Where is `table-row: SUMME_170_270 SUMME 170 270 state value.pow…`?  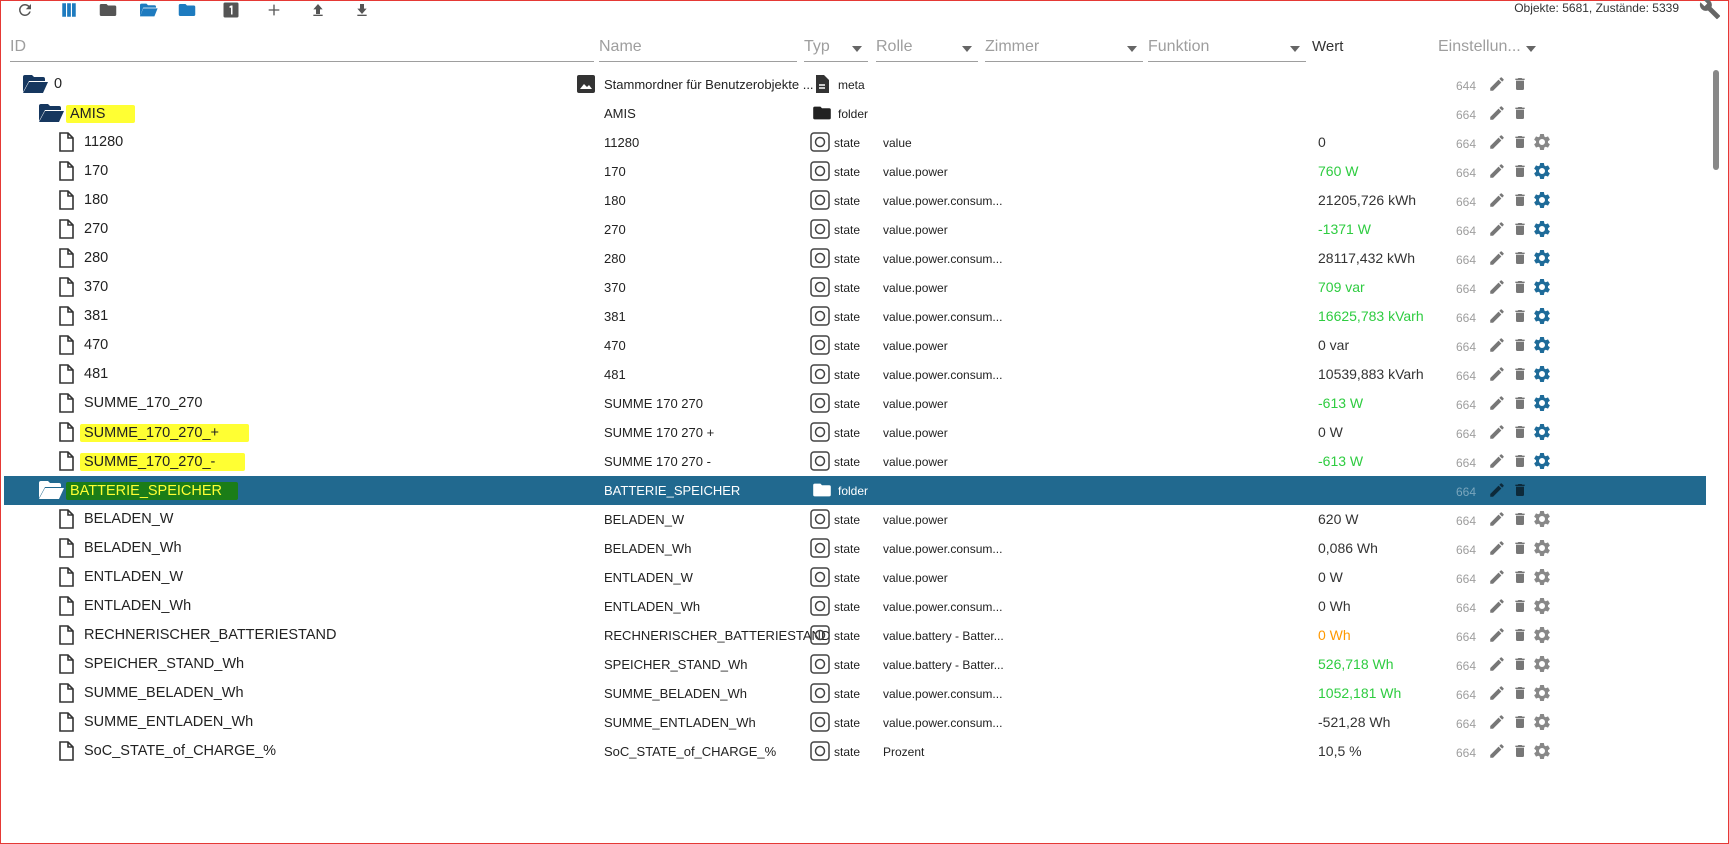 table-row: SUMME_170_270 SUMME 170 270 state value.pow… is located at coordinates (855, 403).